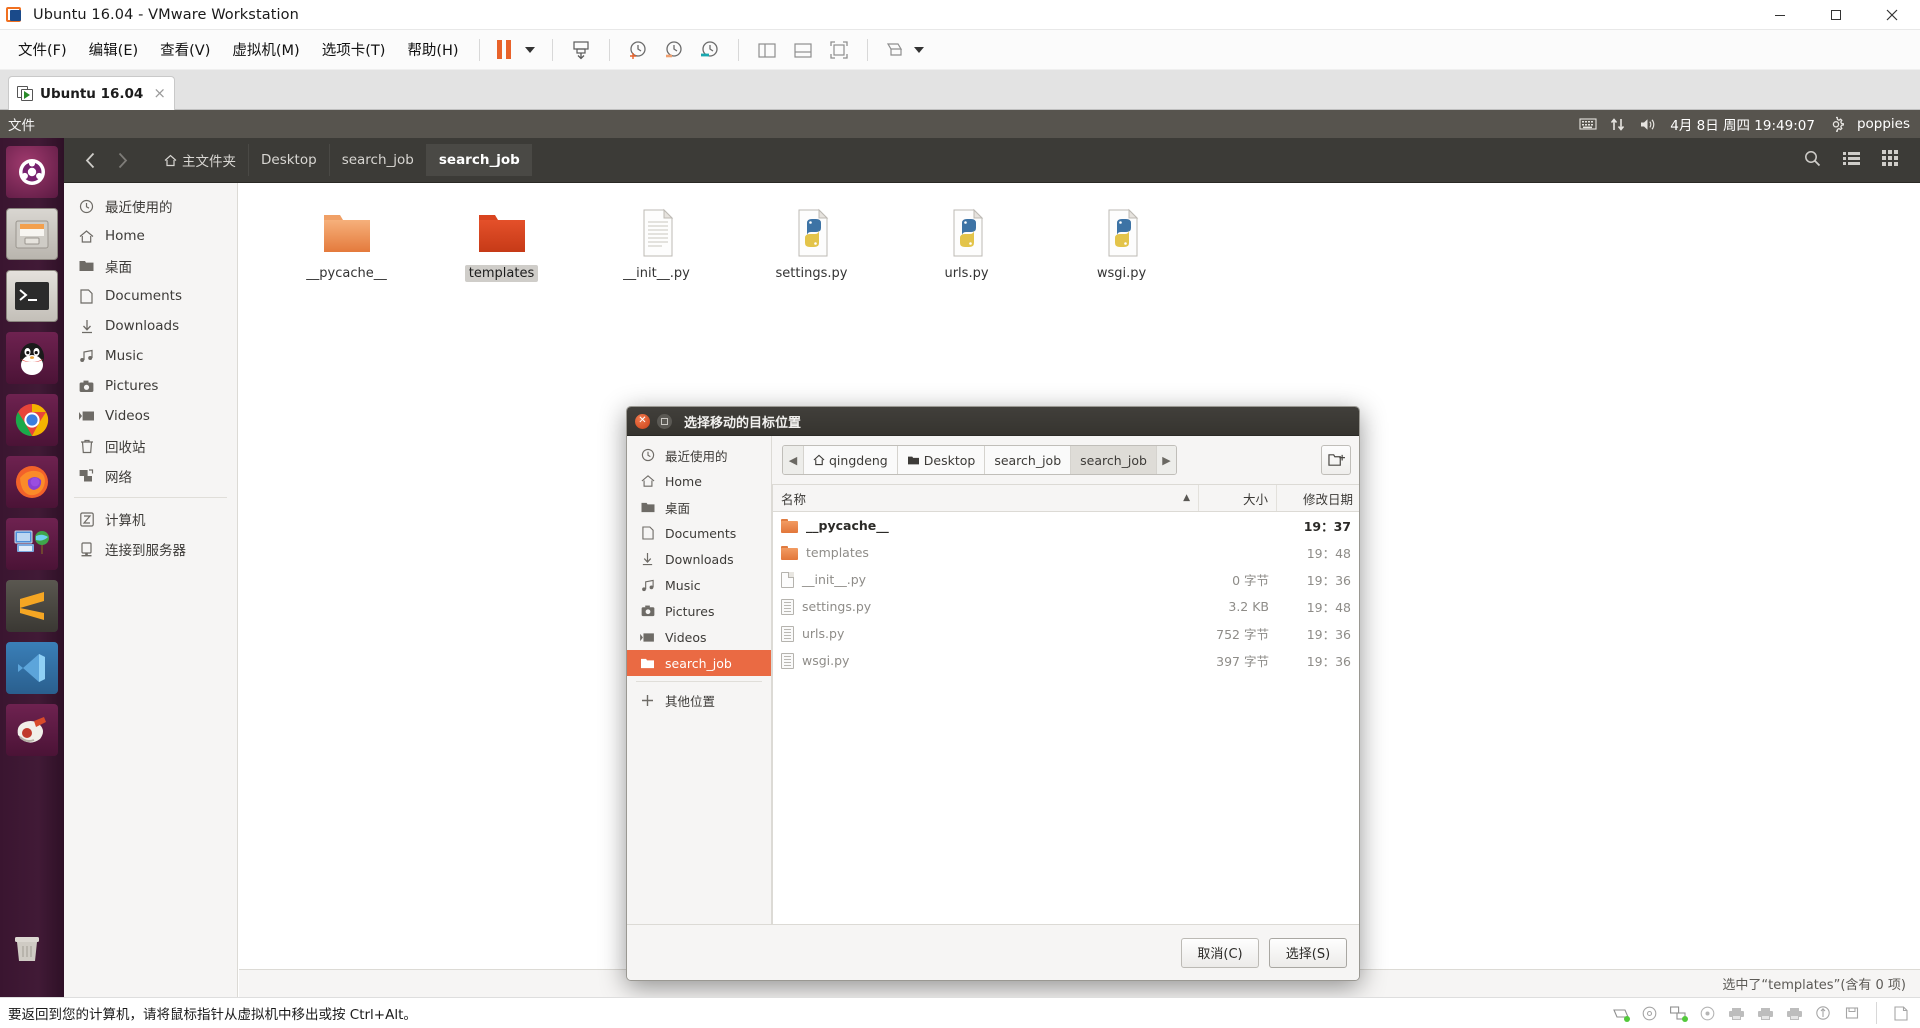 The height and width of the screenshot is (1028, 1920). Describe the element at coordinates (150, 519) in the screenshot. I see `sidebar-item-computer: 计算机` at that location.